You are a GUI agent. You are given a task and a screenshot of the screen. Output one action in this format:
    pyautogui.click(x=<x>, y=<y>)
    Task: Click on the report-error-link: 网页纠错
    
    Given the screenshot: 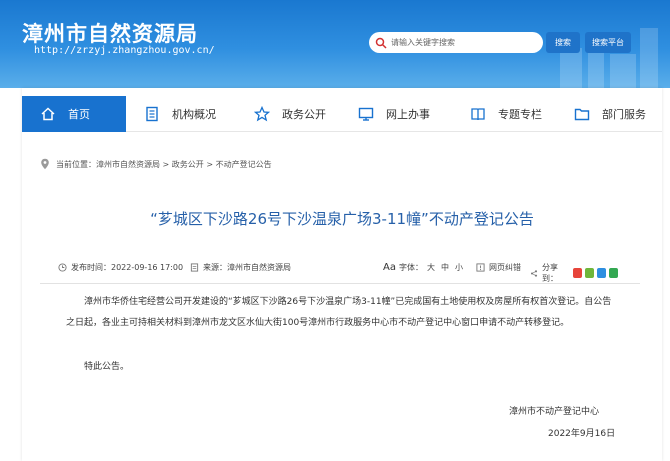 What is the action you would take?
    pyautogui.click(x=498, y=267)
    